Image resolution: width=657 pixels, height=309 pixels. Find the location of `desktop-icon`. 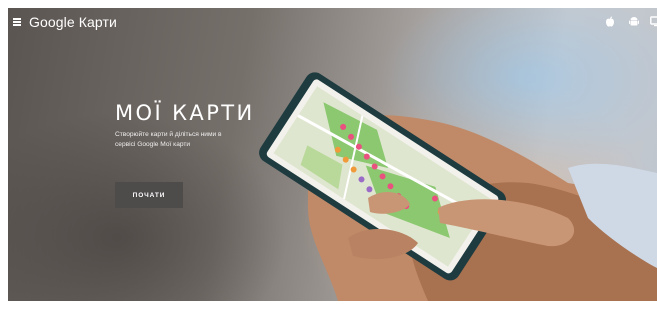

desktop-icon is located at coordinates (653, 21).